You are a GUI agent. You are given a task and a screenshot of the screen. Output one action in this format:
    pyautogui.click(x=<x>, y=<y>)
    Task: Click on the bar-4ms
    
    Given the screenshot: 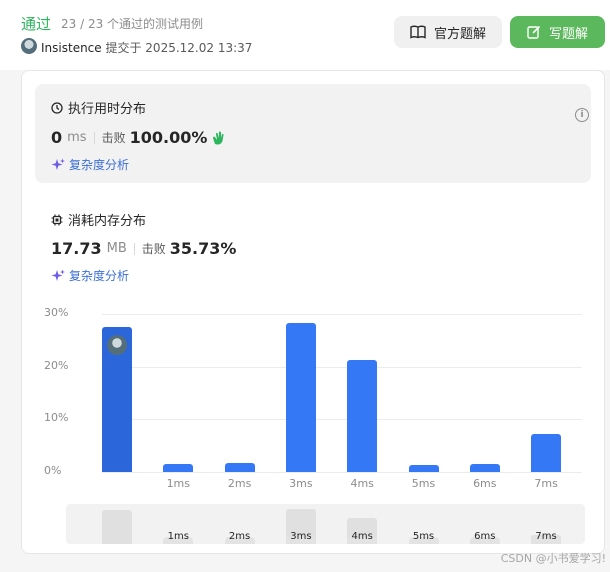 What is the action you would take?
    pyautogui.click(x=362, y=416)
    